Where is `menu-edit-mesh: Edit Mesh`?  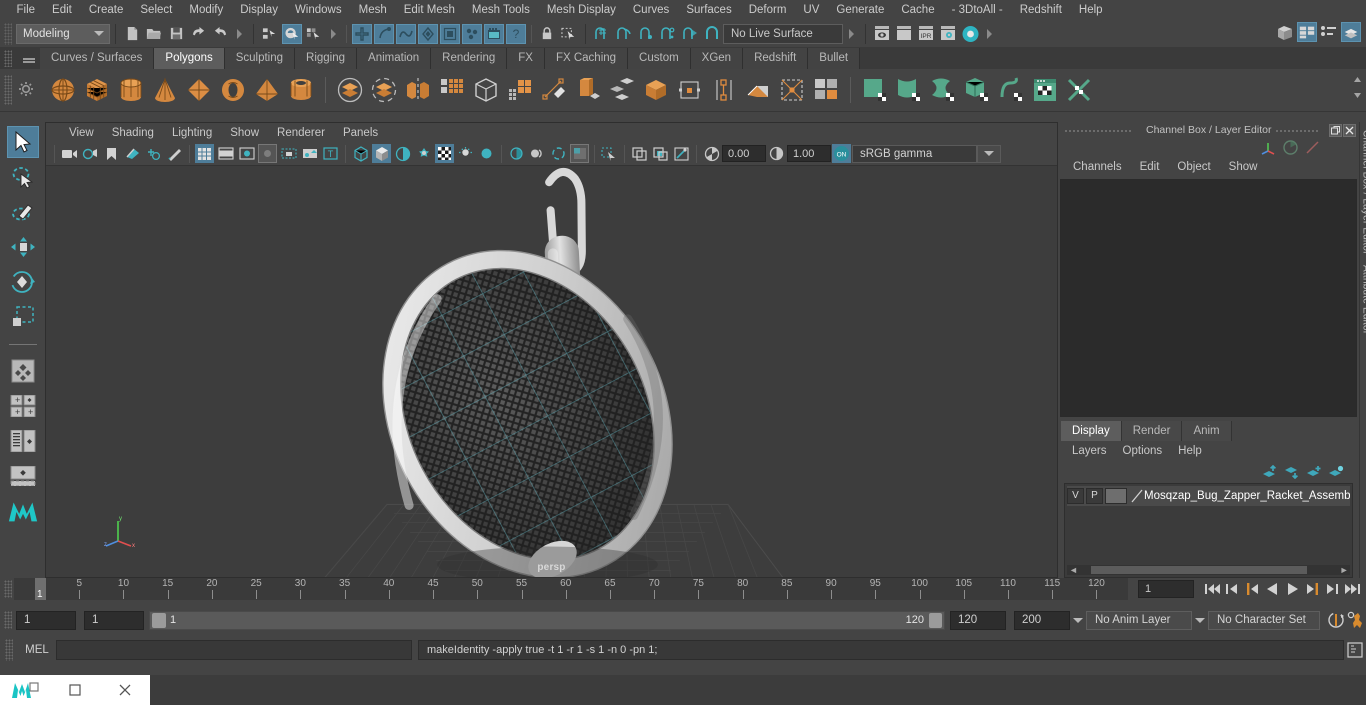
menu-edit-mesh: Edit Mesh is located at coordinates (429, 10).